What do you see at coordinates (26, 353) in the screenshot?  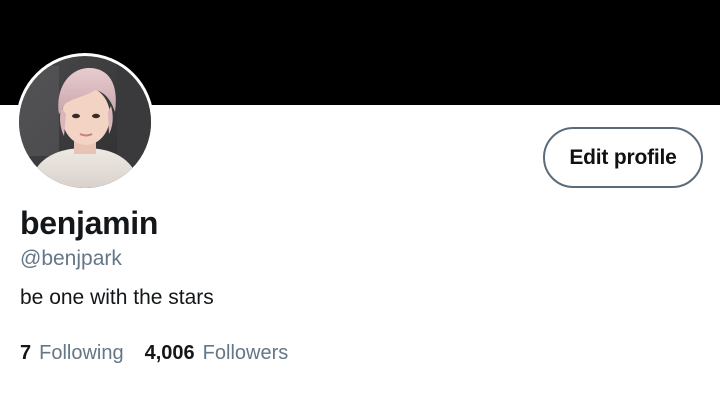 I see `following-count: 7` at bounding box center [26, 353].